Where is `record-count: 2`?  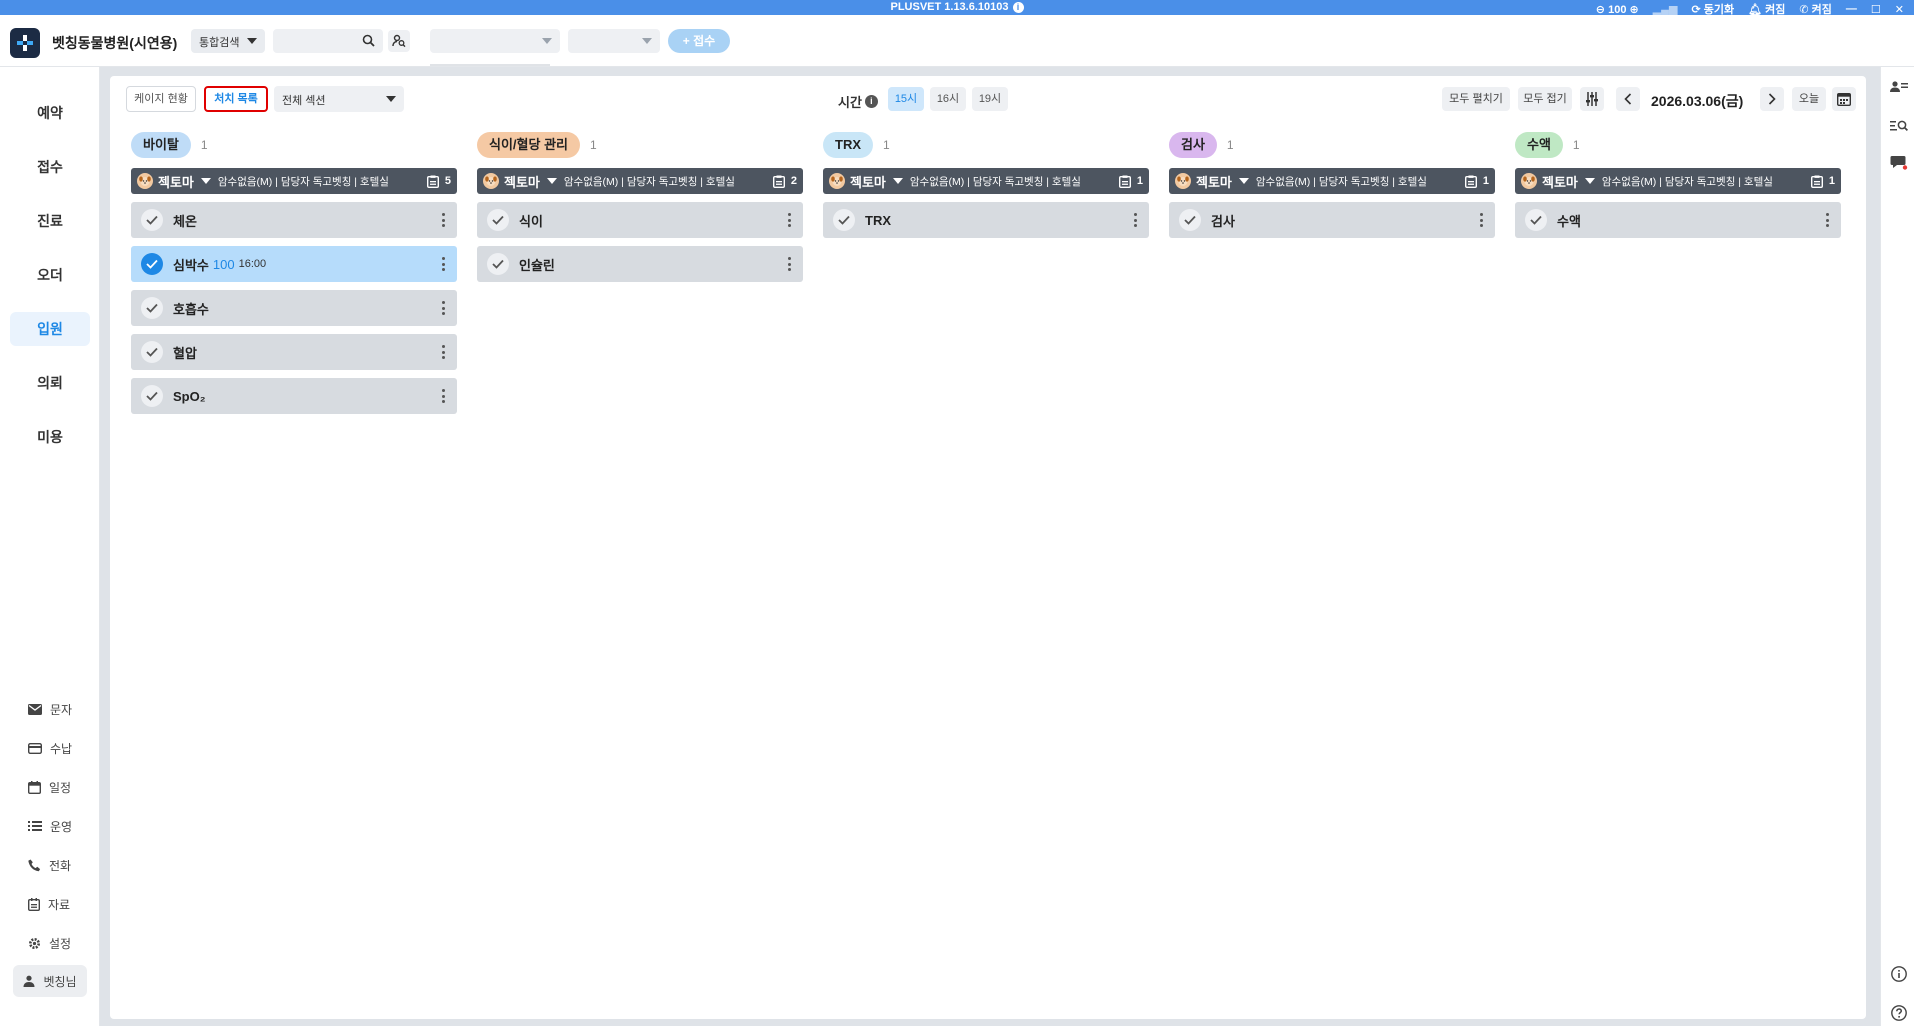 record-count: 2 is located at coordinates (784, 181).